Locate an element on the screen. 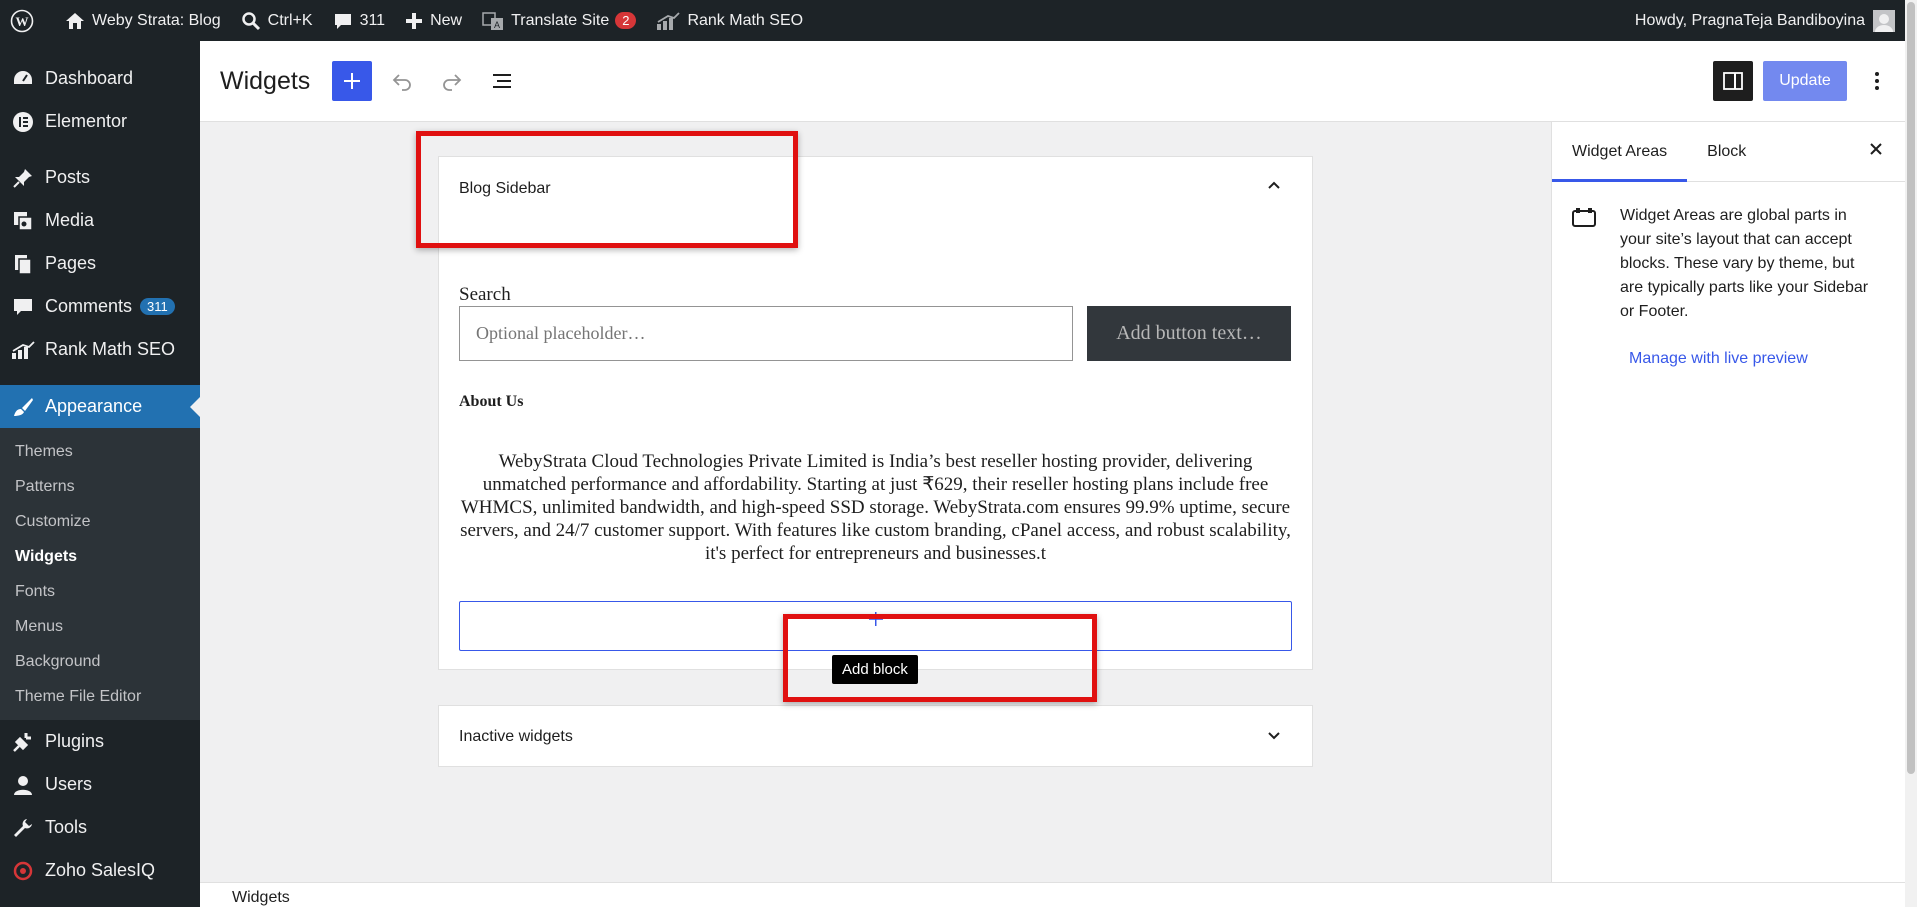 This screenshot has width=1917, height=907. search-block-label: Search is located at coordinates (485, 295).